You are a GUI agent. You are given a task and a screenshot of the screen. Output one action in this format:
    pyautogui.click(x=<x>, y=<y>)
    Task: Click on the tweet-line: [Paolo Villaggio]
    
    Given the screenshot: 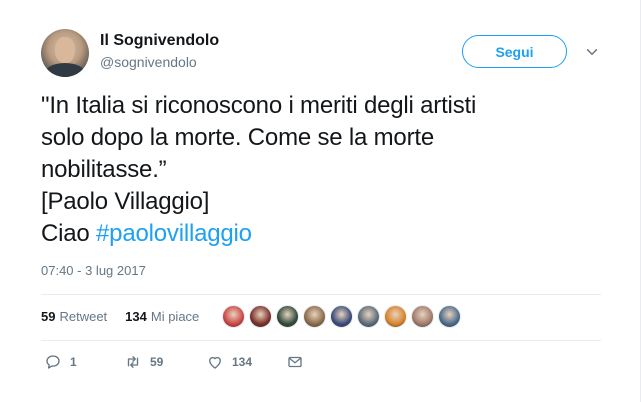 What is the action you would take?
    pyautogui.click(x=125, y=201)
    